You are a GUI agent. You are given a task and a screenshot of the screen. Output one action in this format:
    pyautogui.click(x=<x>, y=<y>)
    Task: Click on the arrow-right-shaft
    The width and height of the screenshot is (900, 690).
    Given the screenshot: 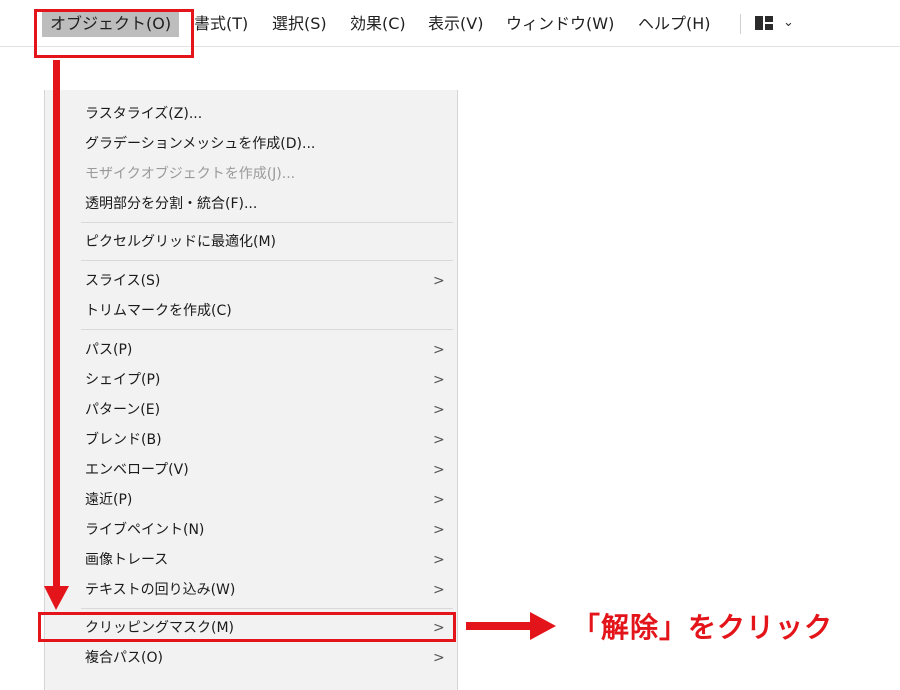 What is the action you would take?
    pyautogui.click(x=499, y=626)
    